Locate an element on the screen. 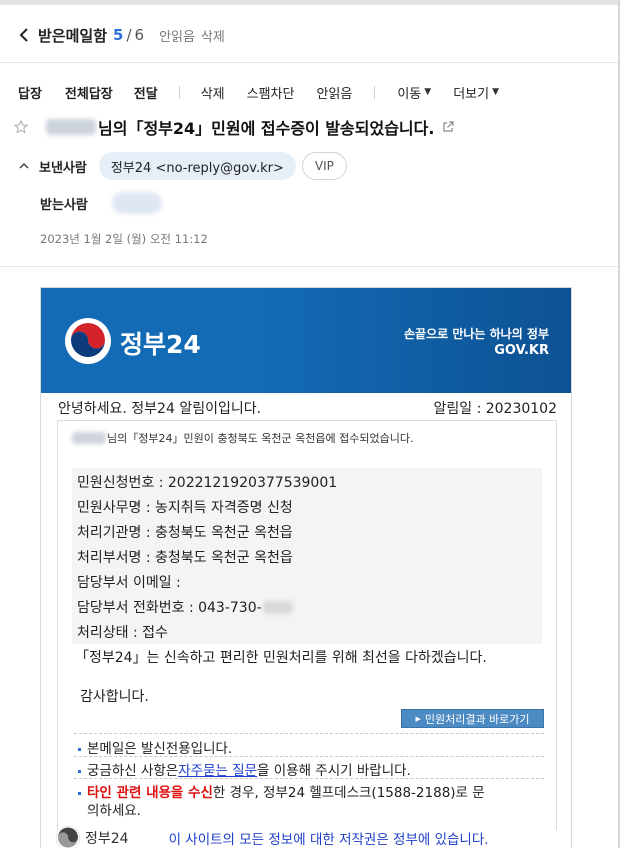  forward-button: 전달 is located at coordinates (146, 92).